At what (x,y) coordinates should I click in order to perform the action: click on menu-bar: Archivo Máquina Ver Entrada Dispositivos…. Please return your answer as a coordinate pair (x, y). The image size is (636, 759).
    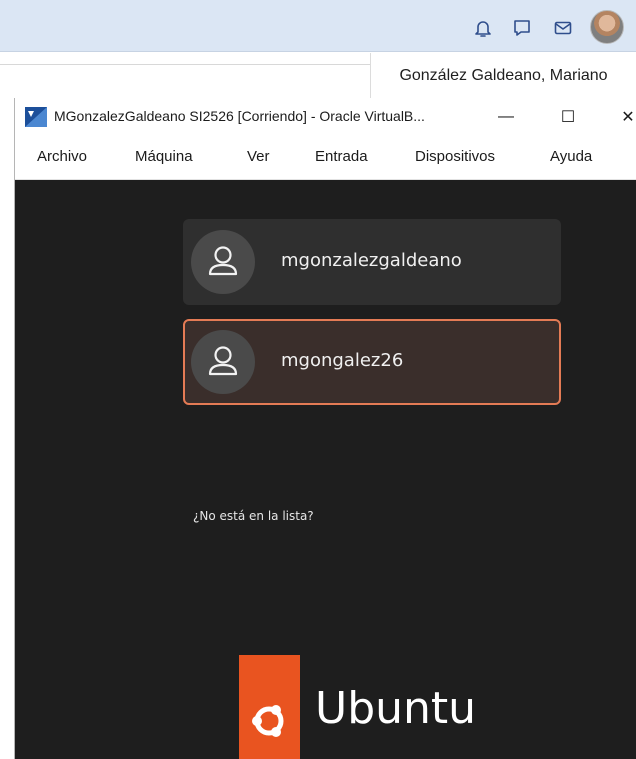
    Looking at the image, I should click on (325, 158).